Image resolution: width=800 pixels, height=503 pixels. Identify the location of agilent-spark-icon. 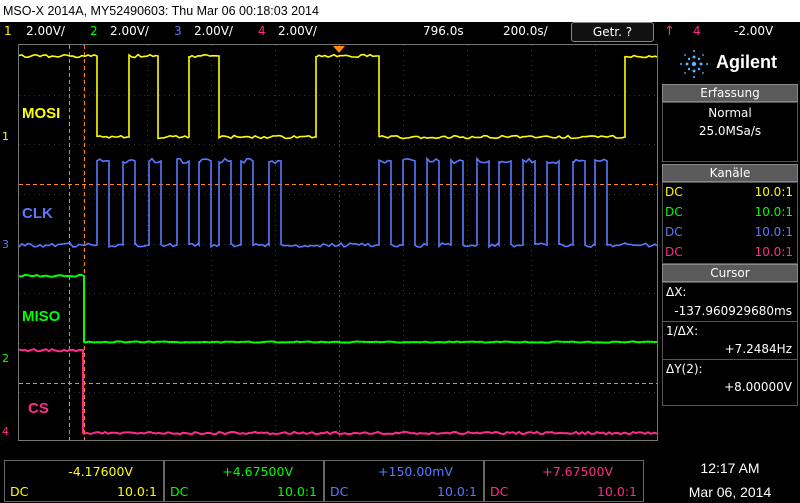
(694, 64).